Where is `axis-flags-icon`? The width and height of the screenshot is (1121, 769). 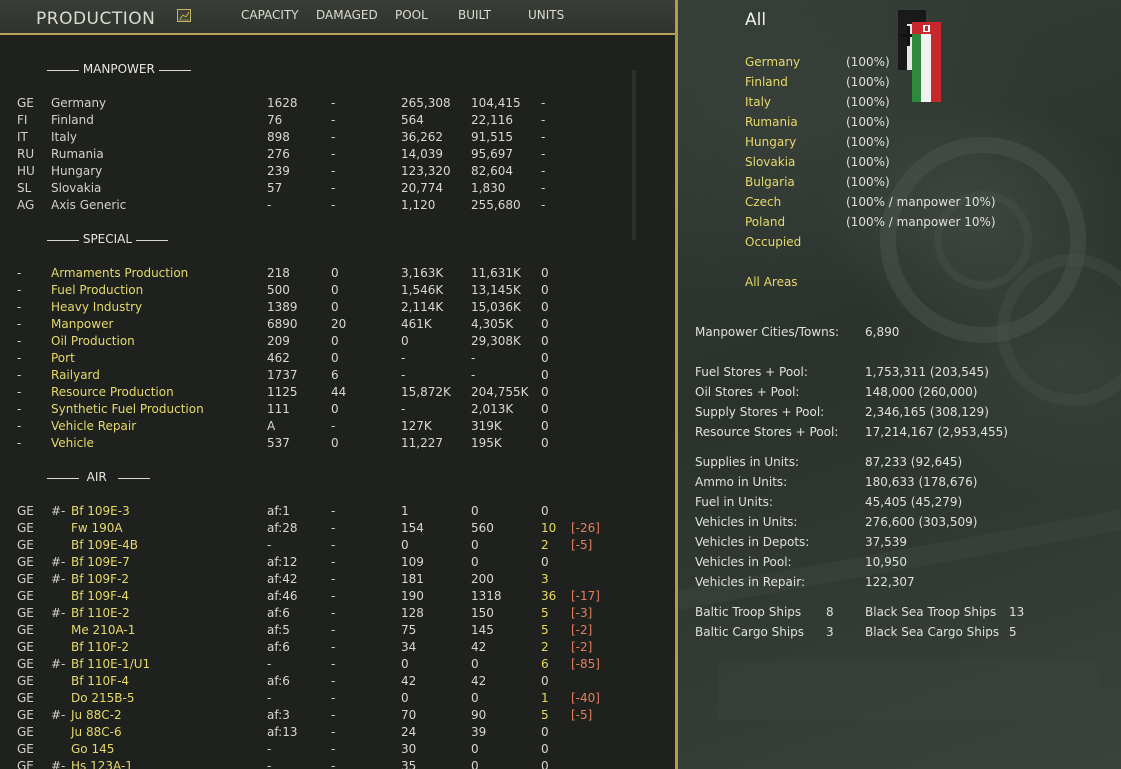 axis-flags-icon is located at coordinates (921, 55).